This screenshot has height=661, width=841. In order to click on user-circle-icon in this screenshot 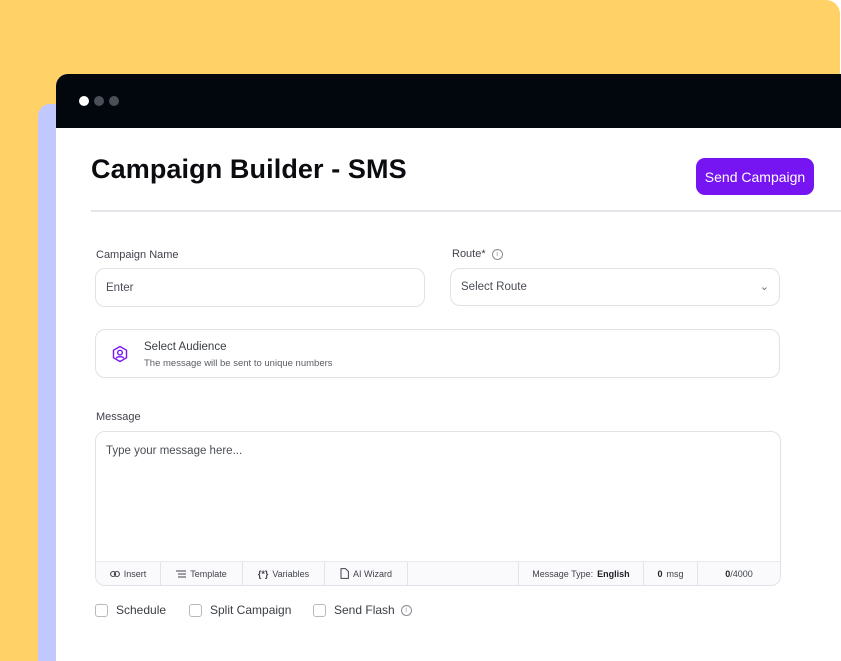, I will do `click(120, 354)`.